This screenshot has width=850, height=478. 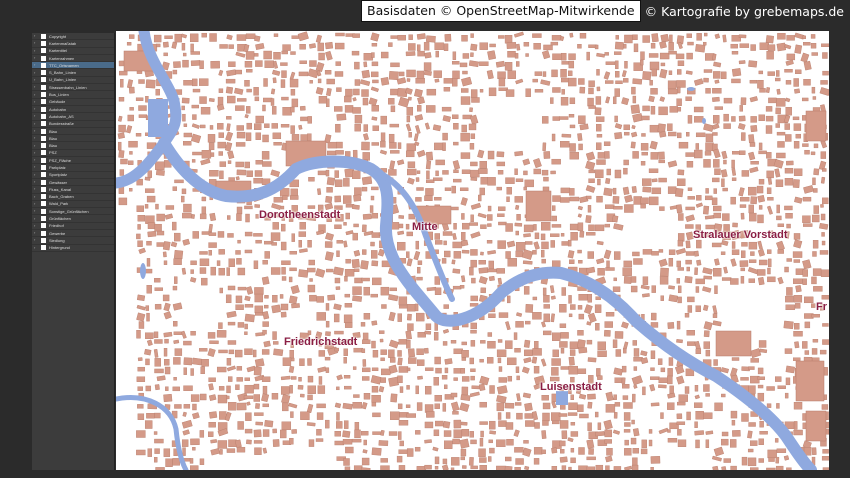 I want to click on layer-row: › U_Bahn_Linien, so click(x=73, y=81).